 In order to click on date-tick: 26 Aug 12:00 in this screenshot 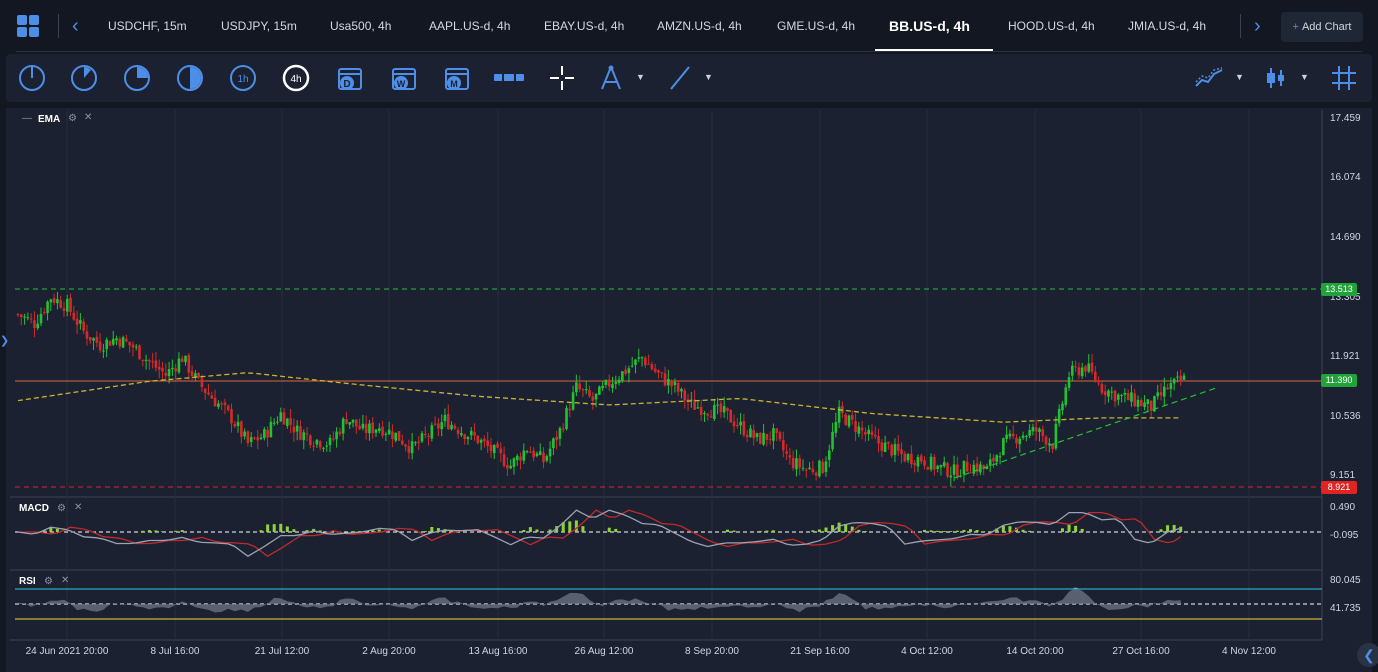, I will do `click(604, 651)`.